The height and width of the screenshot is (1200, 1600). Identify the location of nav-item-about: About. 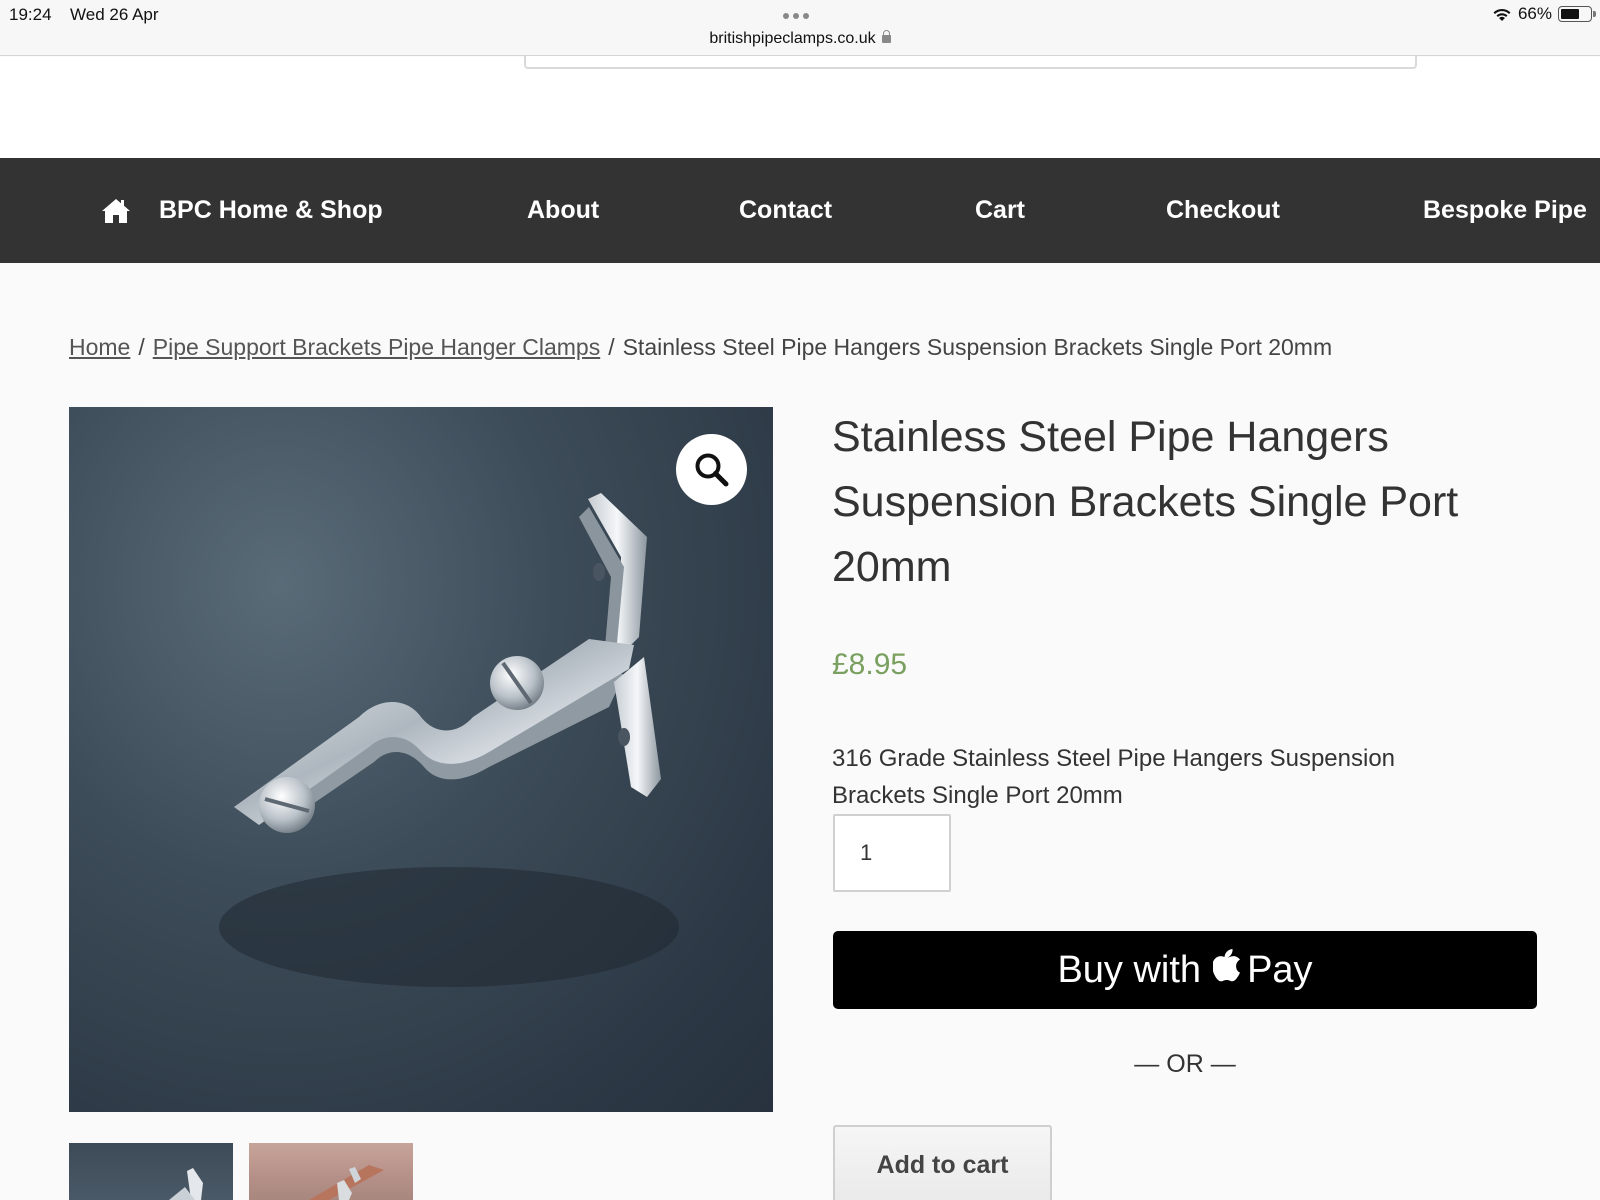
(563, 210).